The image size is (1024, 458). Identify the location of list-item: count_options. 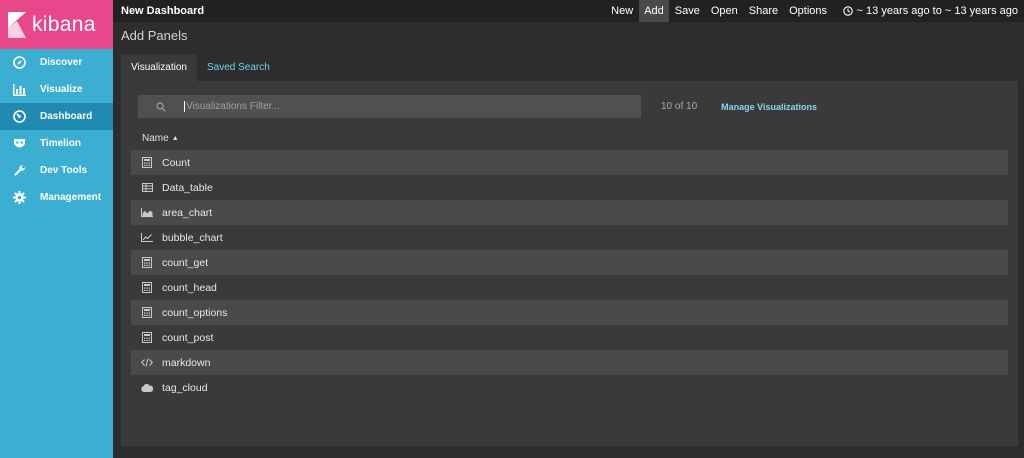
(569, 312).